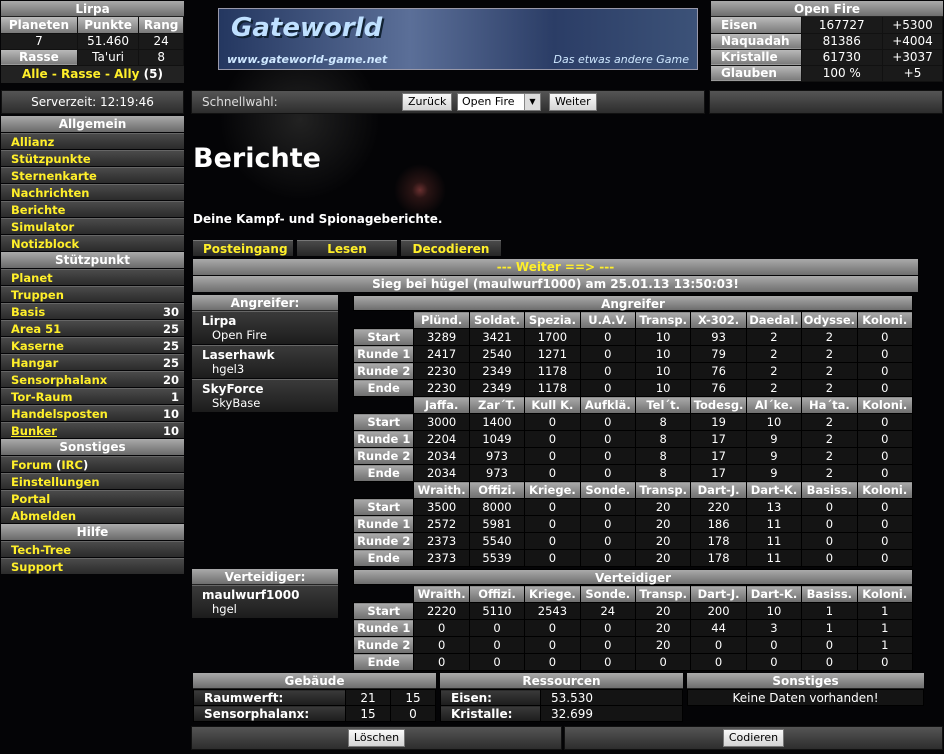 The width and height of the screenshot is (944, 754). Describe the element at coordinates (663, 354) in the screenshot. I see `unit-count: 10` at that location.